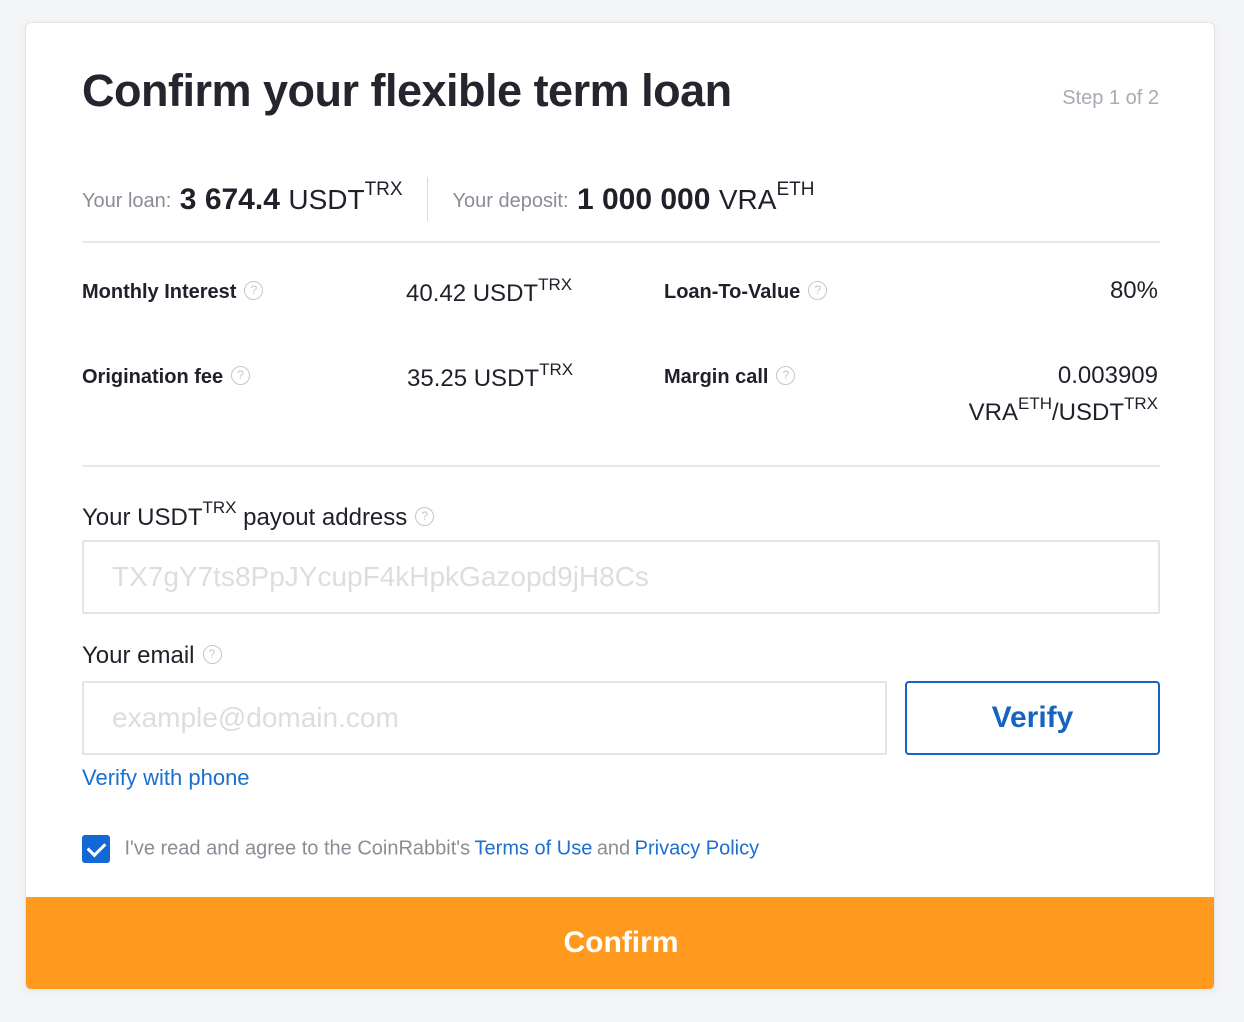 The width and height of the screenshot is (1244, 1022). Describe the element at coordinates (1110, 98) in the screenshot. I see `step-indicator: Step 1 of 2` at that location.